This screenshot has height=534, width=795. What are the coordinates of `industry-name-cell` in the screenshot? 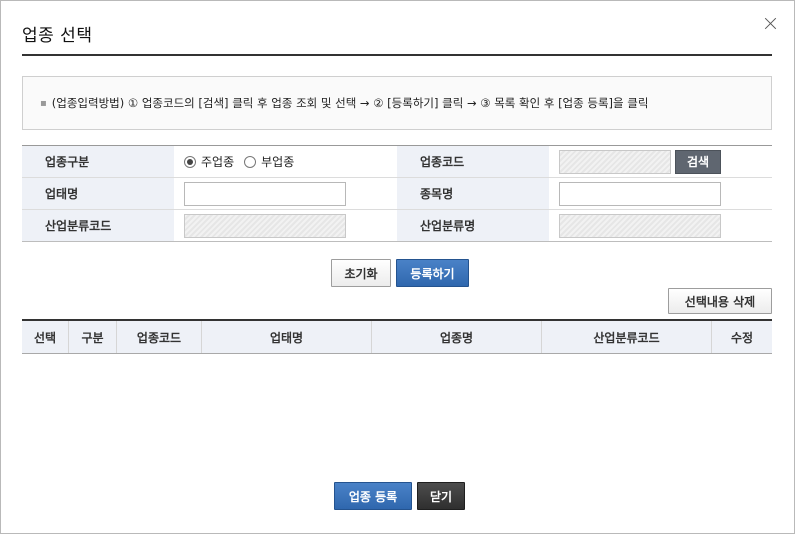 It's located at (660, 225).